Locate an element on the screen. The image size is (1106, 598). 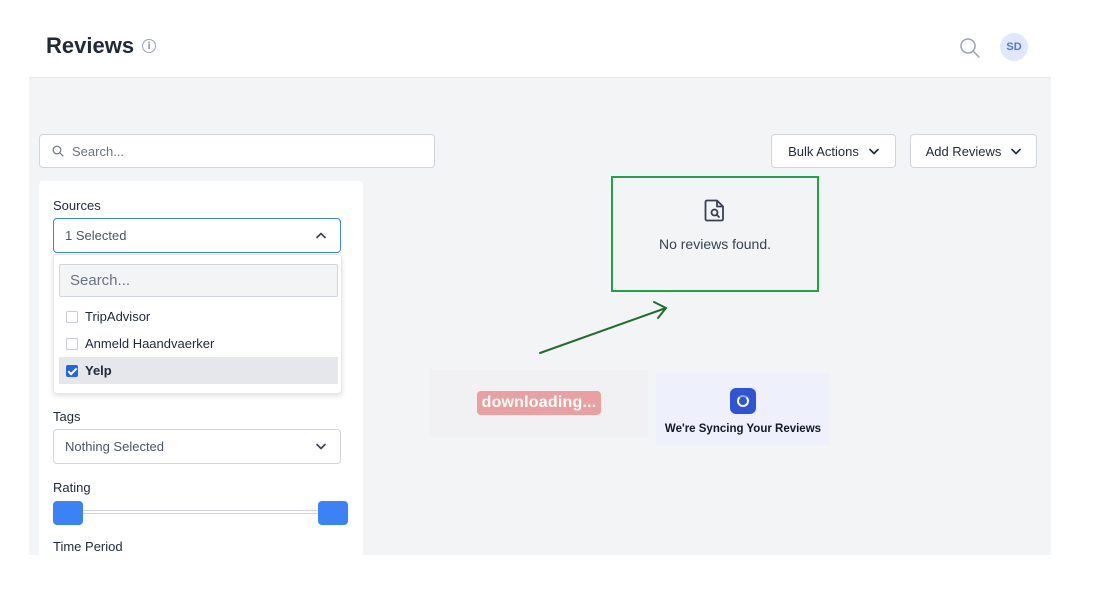
tags-selected-text: Nothing Selected is located at coordinates (115, 446).